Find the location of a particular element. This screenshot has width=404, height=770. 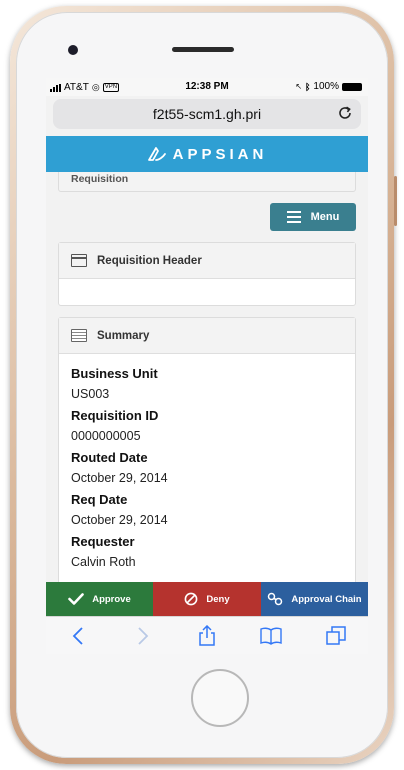

battery-icon is located at coordinates (352, 86).